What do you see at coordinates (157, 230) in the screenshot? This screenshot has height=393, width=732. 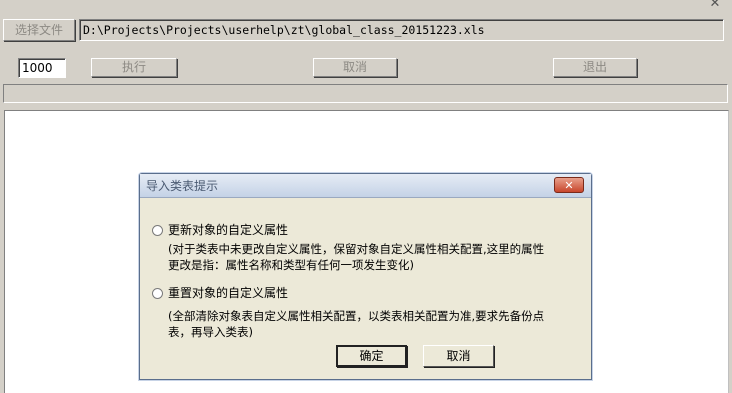 I see `update-attributes-radio` at bounding box center [157, 230].